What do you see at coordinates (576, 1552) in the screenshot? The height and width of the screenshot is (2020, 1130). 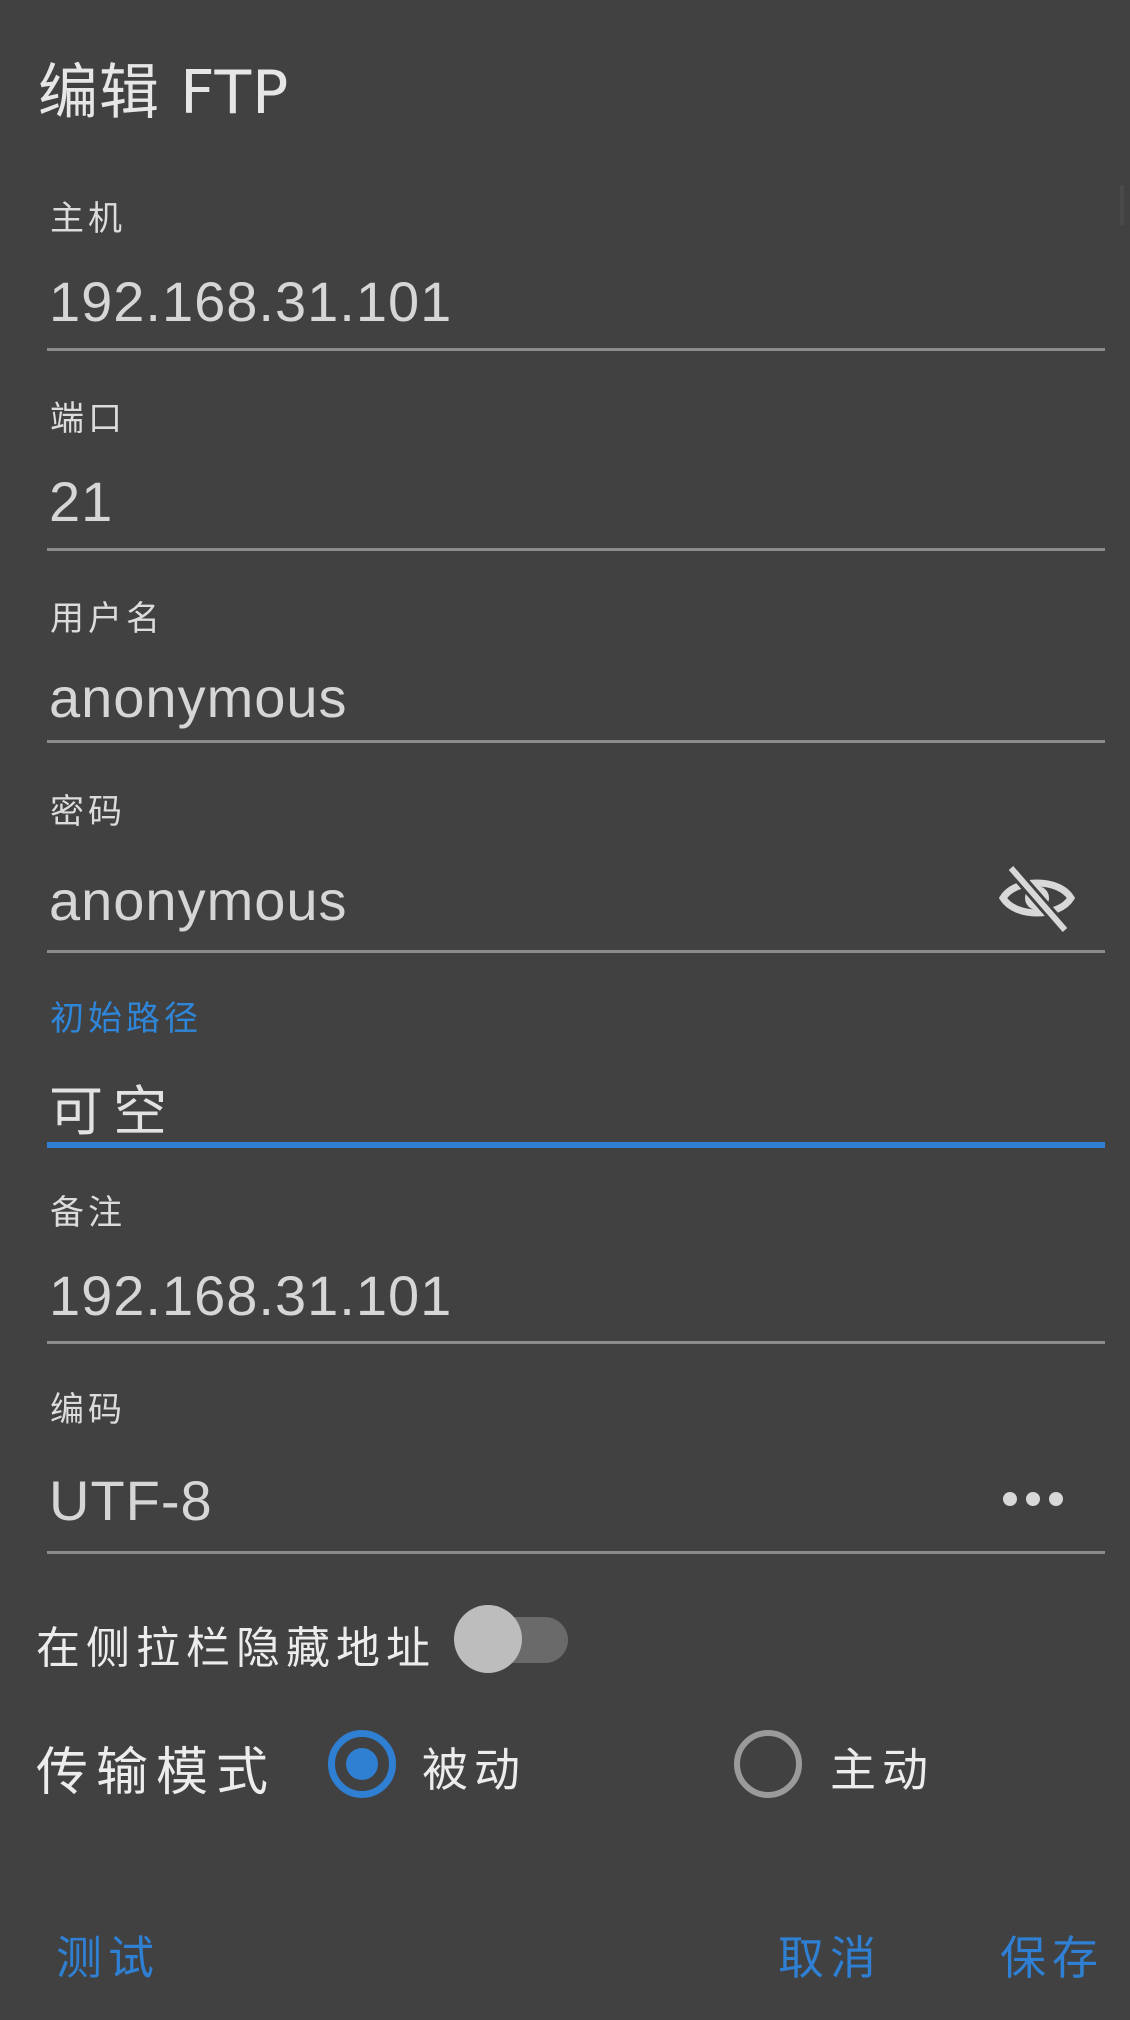 I see `encoding-underline` at bounding box center [576, 1552].